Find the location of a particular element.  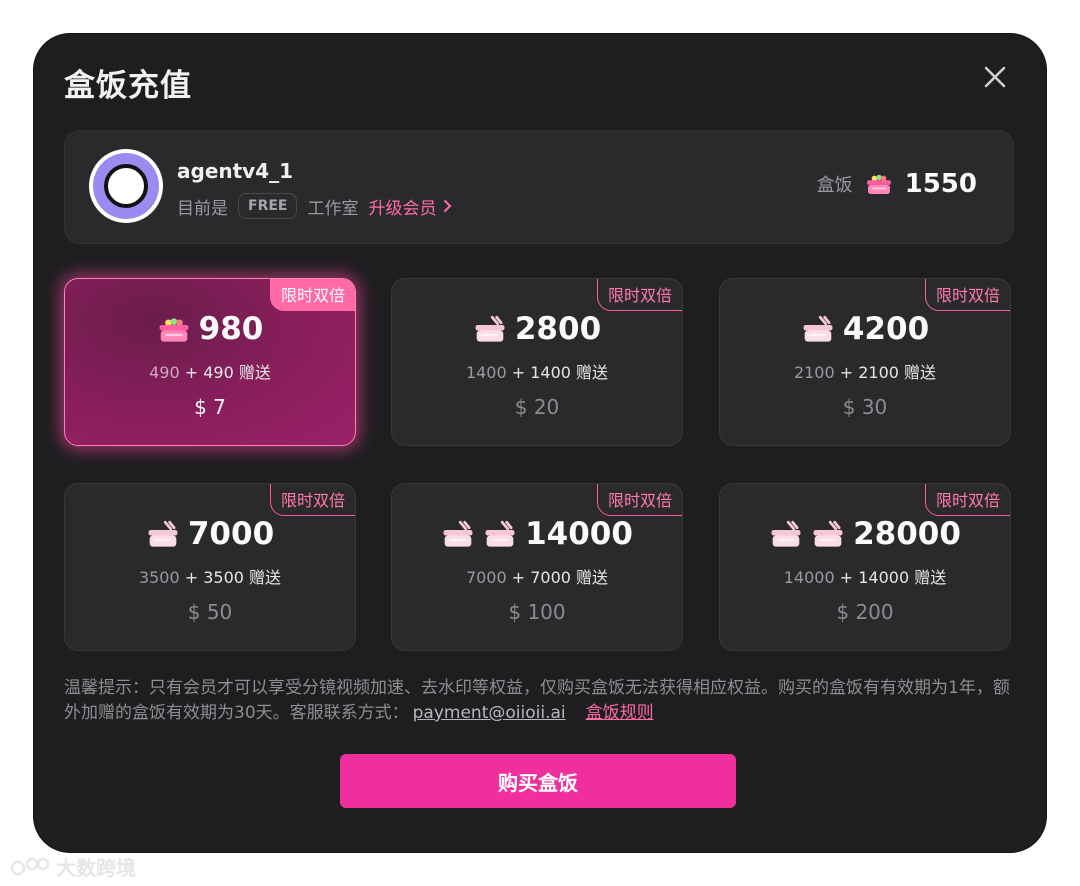

bento-rules-link: 盒饭规则 is located at coordinates (620, 713).